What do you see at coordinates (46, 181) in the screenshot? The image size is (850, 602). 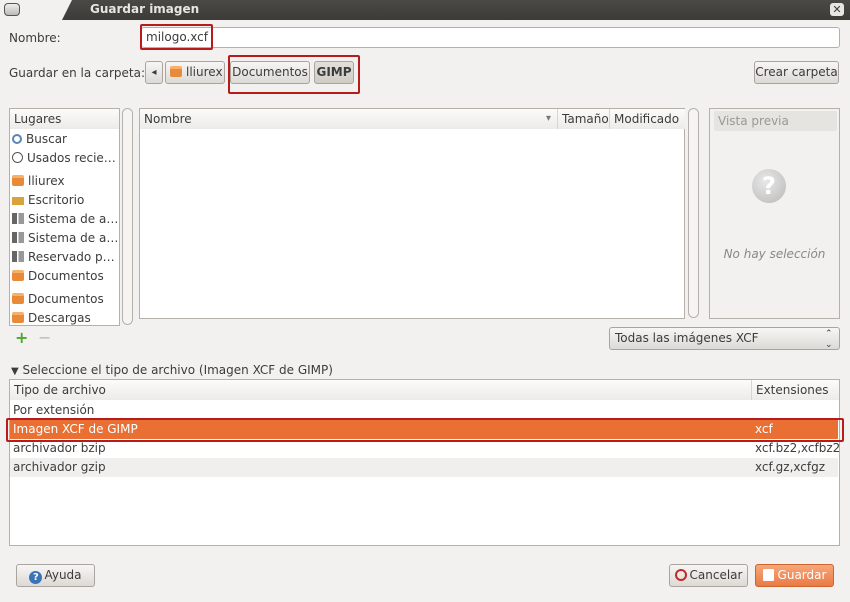 I see `place-item-label: lliurex` at bounding box center [46, 181].